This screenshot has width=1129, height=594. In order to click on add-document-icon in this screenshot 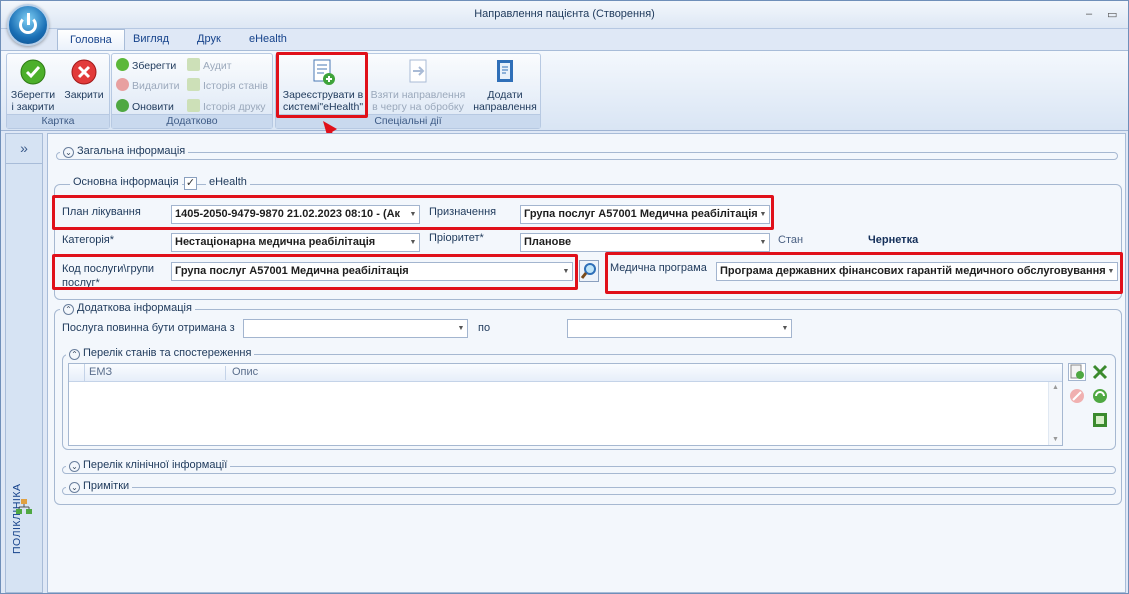, I will do `click(1077, 371)`.